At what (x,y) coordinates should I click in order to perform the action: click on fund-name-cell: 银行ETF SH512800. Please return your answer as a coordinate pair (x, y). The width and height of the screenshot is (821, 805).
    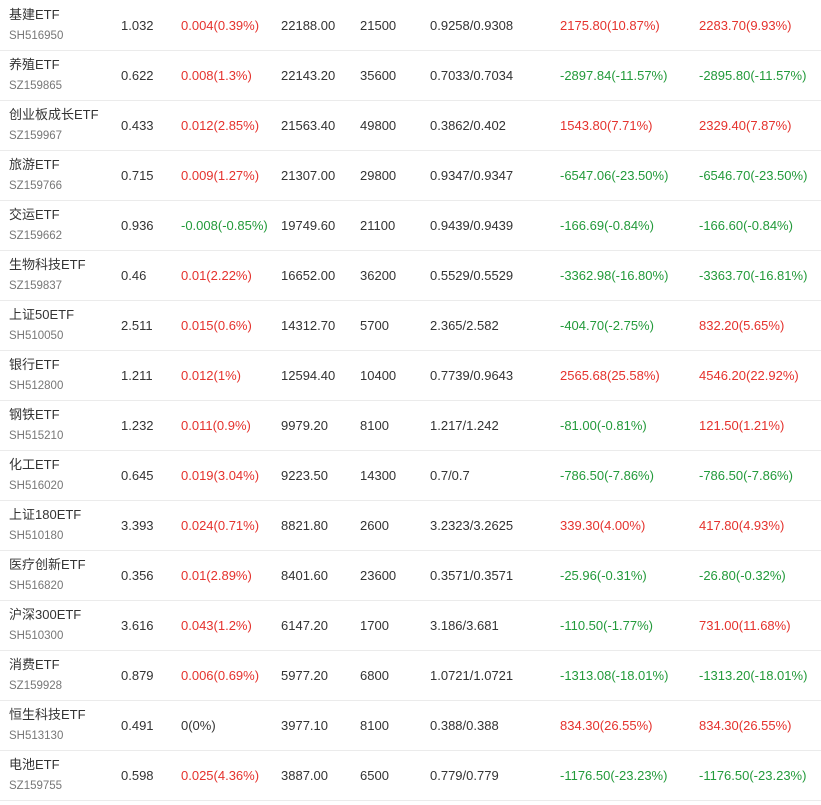
    Looking at the image, I should click on (36, 375).